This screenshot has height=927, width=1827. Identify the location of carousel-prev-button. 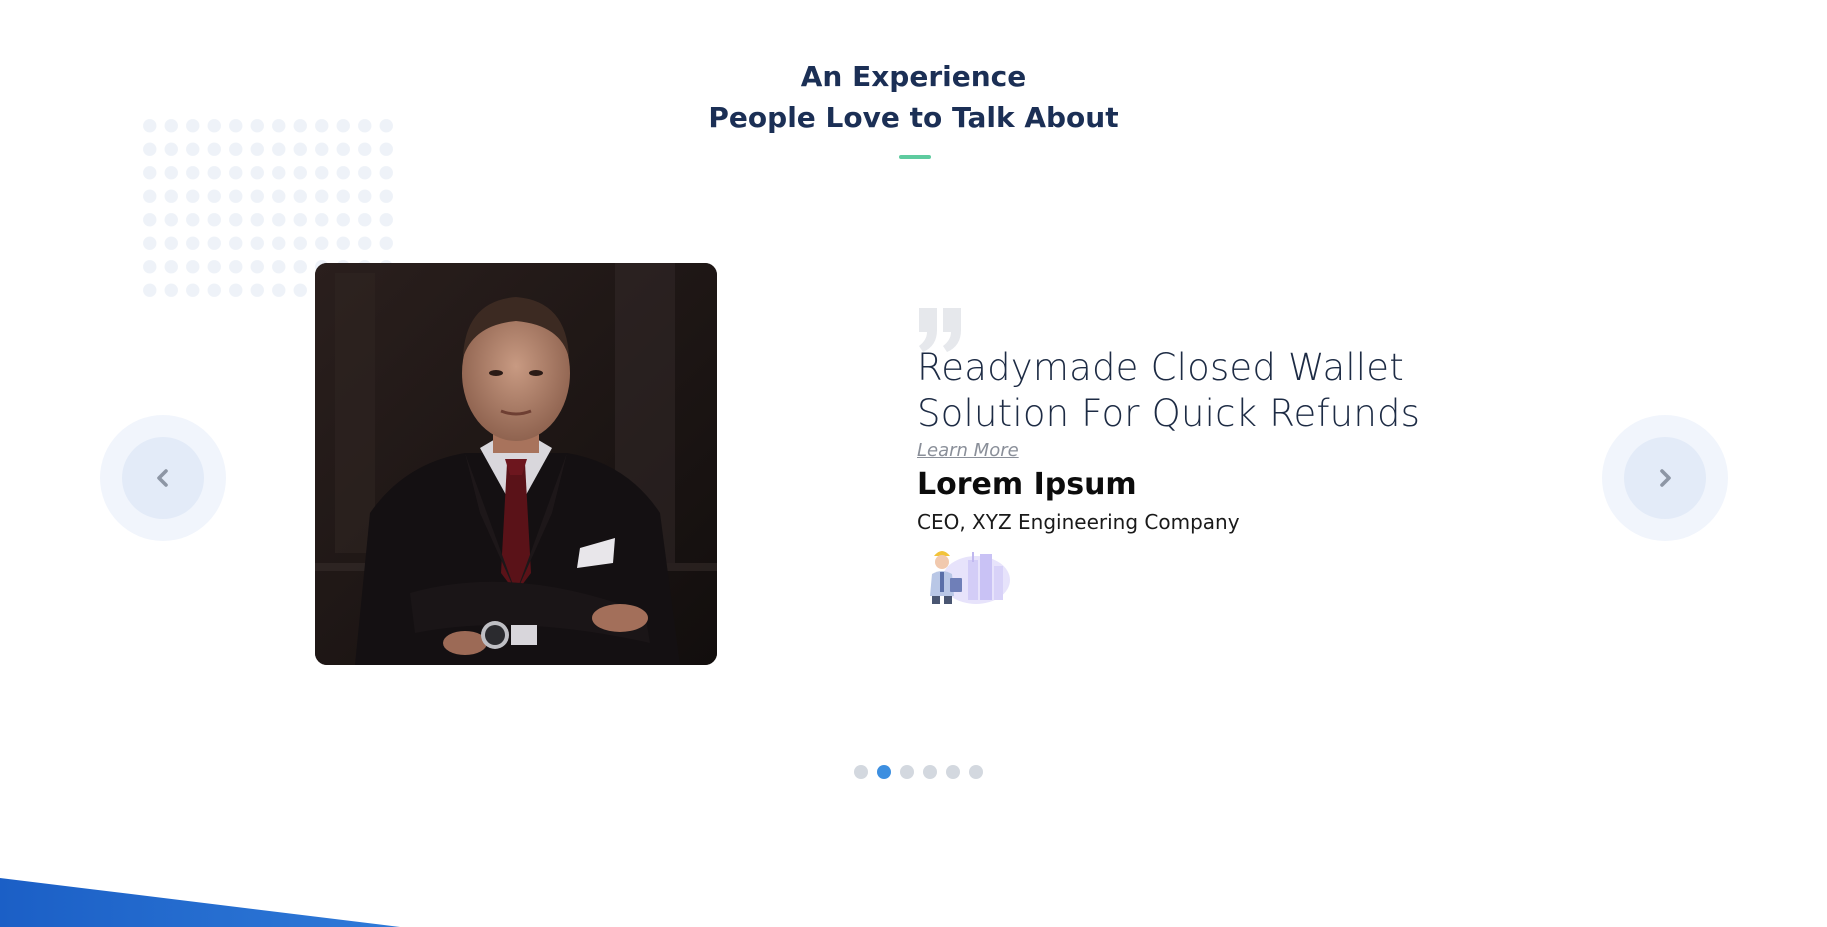
(163, 478).